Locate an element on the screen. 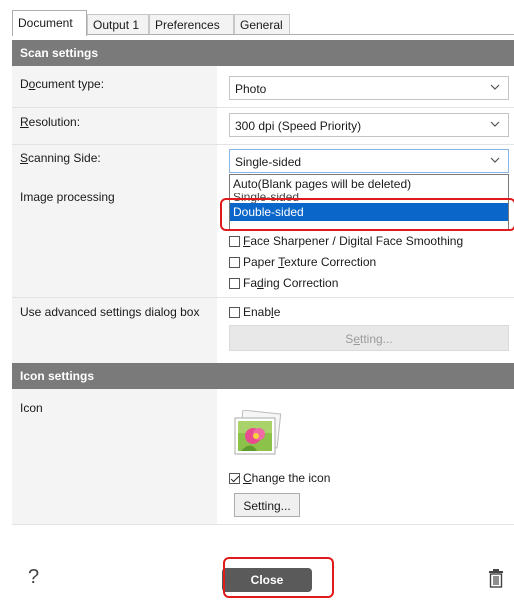  change-icon-option: Change the icon is located at coordinates (279, 478).